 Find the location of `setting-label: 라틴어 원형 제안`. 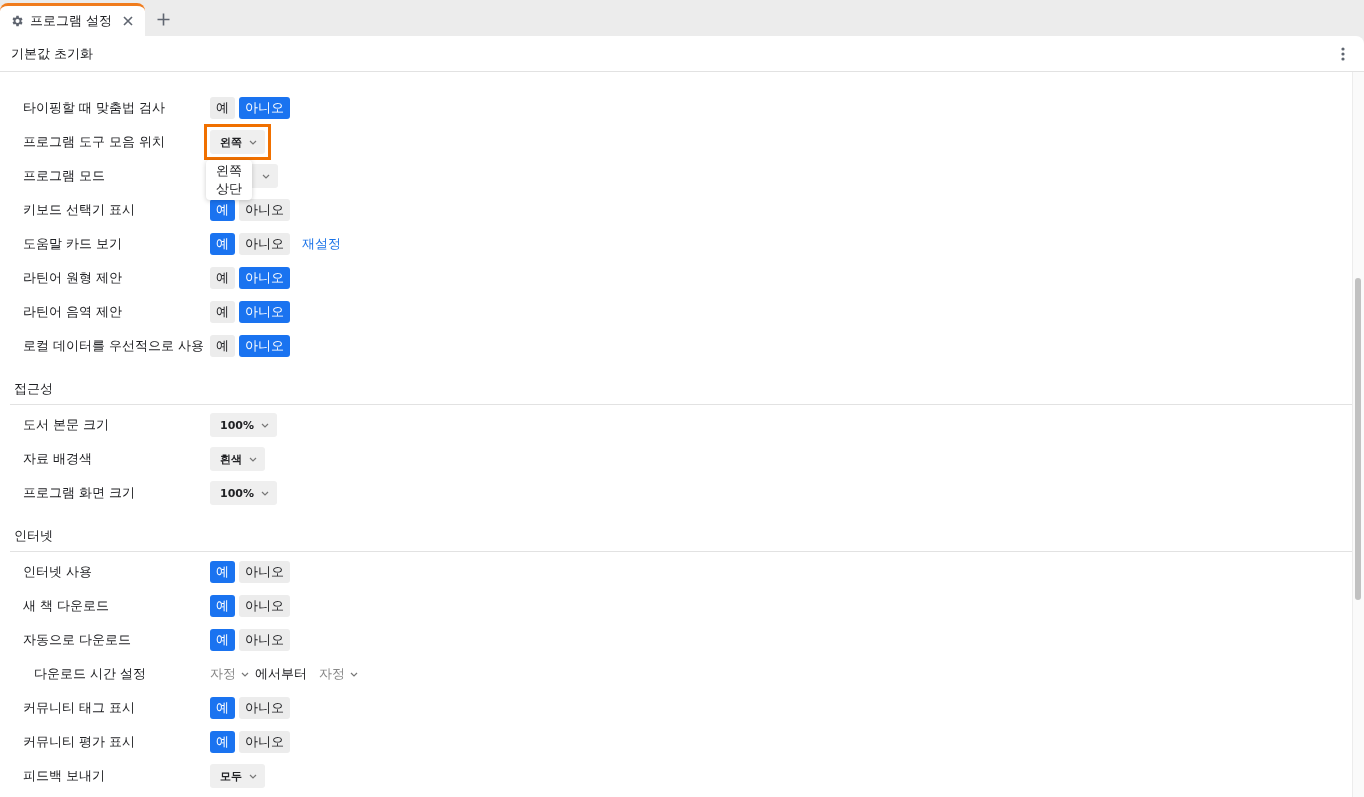

setting-label: 라틴어 원형 제안 is located at coordinates (73, 278).